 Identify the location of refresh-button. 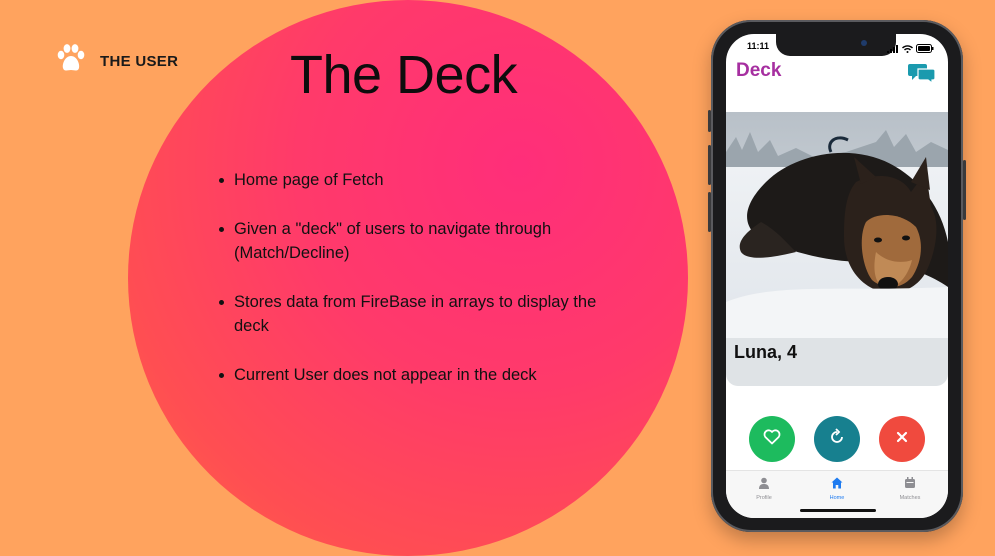
(837, 439).